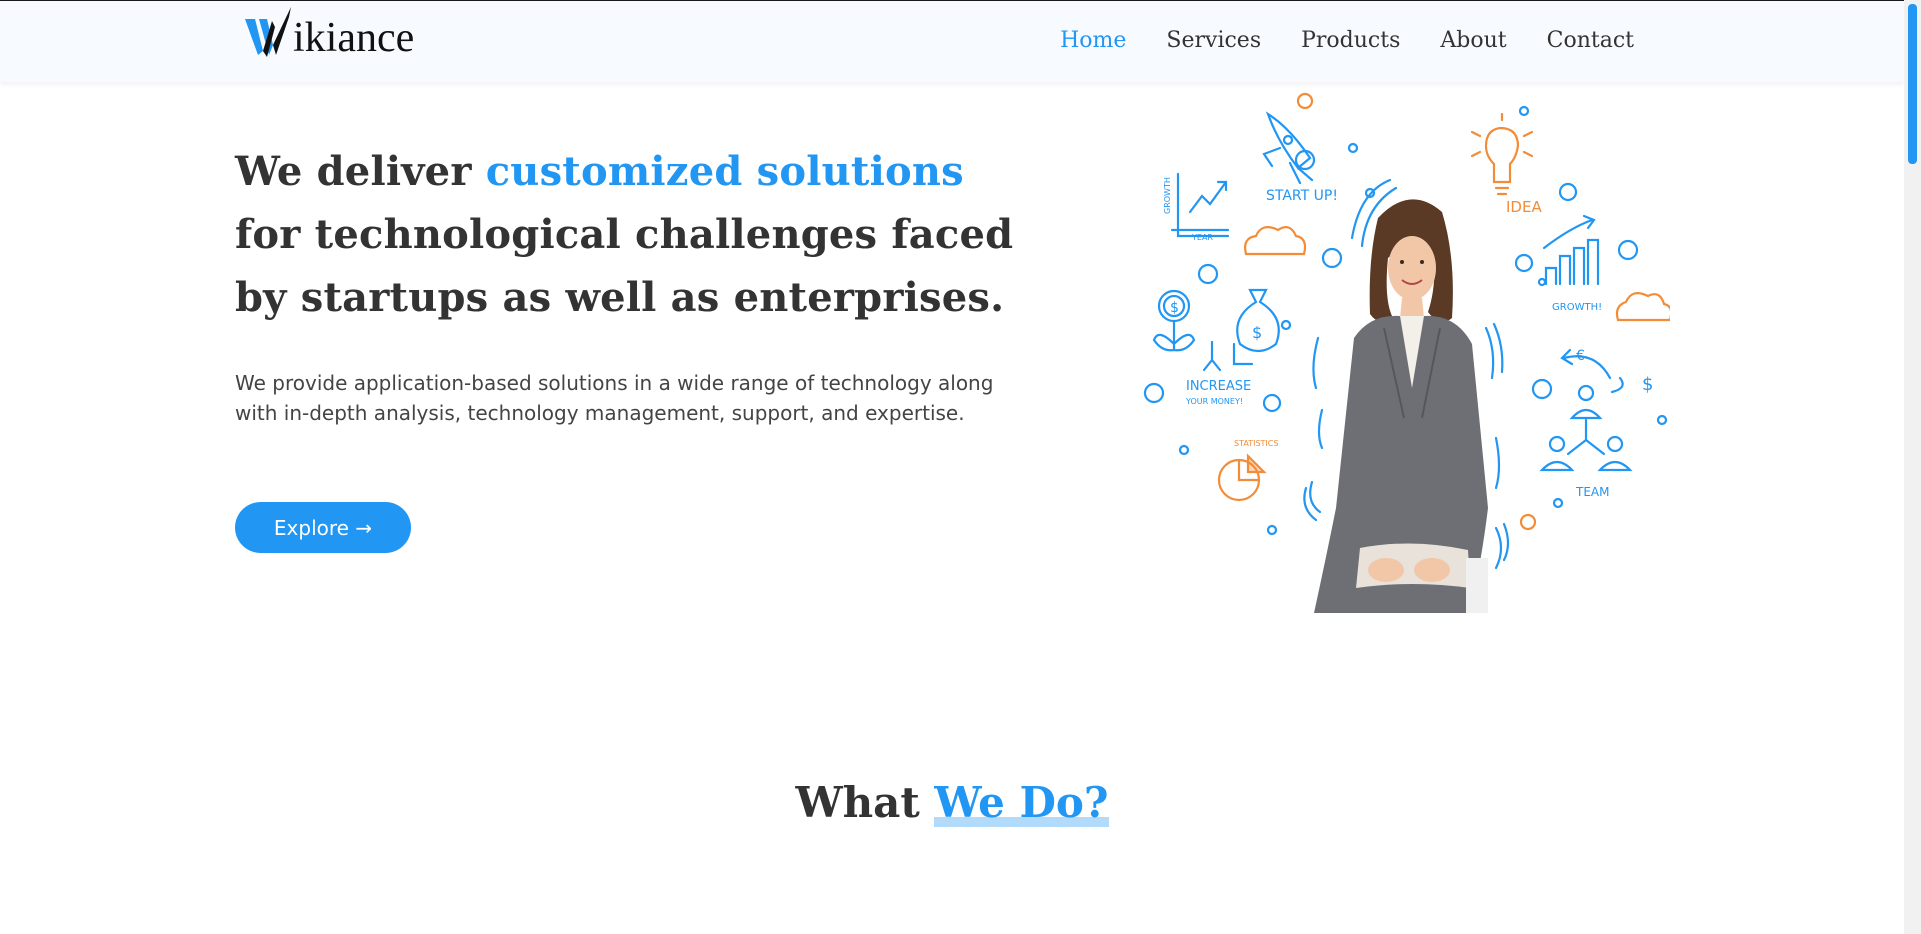  What do you see at coordinates (1218, 386) in the screenshot?
I see `label-increase: INCREASE` at bounding box center [1218, 386].